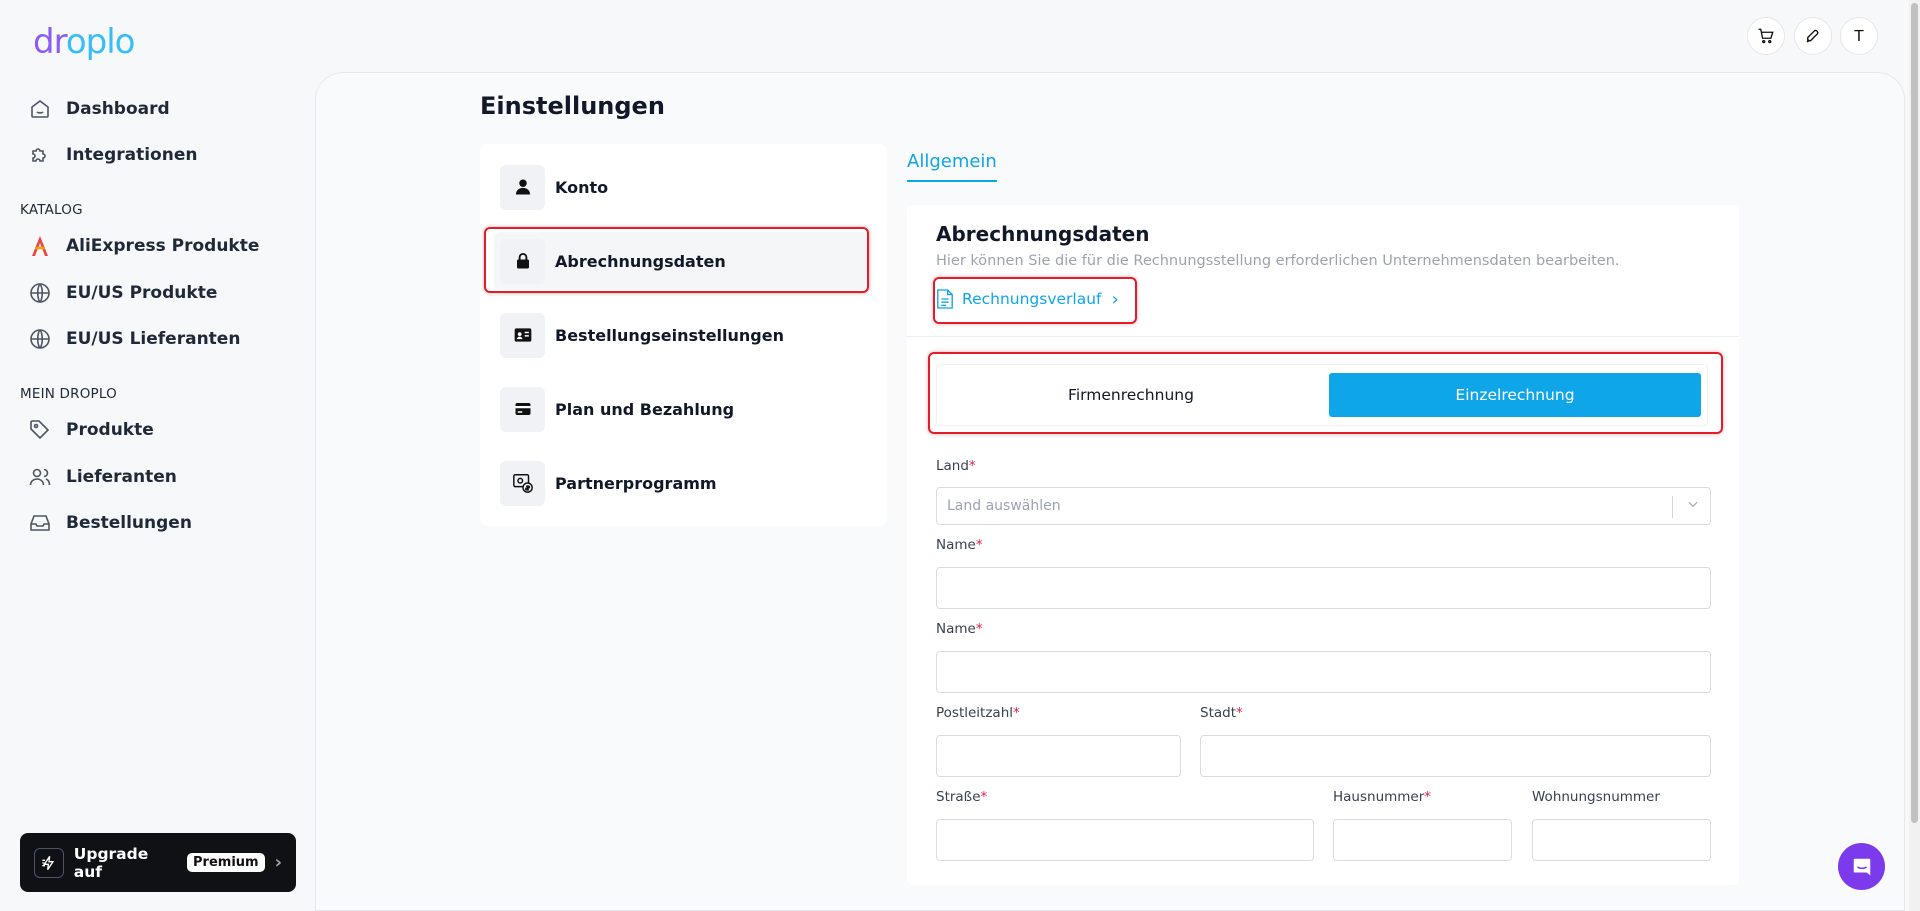  What do you see at coordinates (100, 42) in the screenshot?
I see `logo-part-2: oplo` at bounding box center [100, 42].